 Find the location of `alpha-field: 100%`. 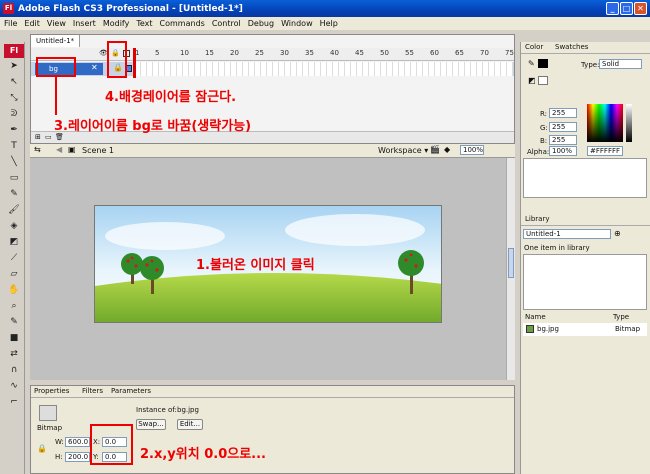

alpha-field: 100% is located at coordinates (563, 151).